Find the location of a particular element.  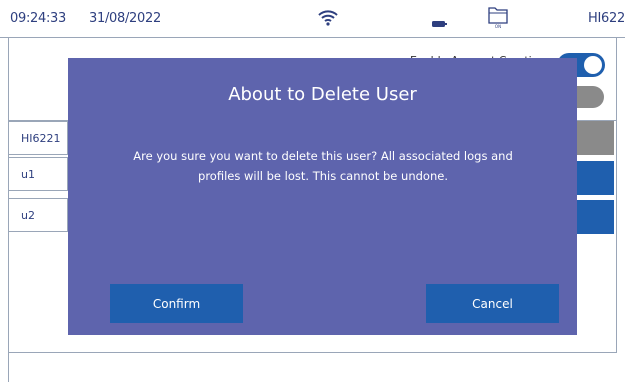

status-date: 31/08/2022 is located at coordinates (125, 18).